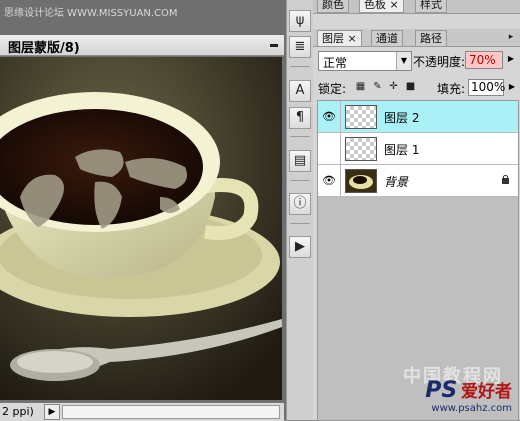 This screenshot has height=421, width=520. Describe the element at coordinates (431, 38) in the screenshot. I see `tab-paths: 路径` at that location.